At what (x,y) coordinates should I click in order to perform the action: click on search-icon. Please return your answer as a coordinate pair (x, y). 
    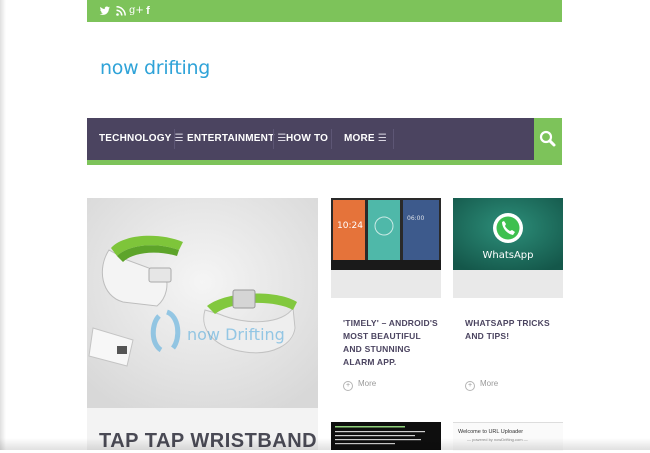
    Looking at the image, I should click on (547, 138).